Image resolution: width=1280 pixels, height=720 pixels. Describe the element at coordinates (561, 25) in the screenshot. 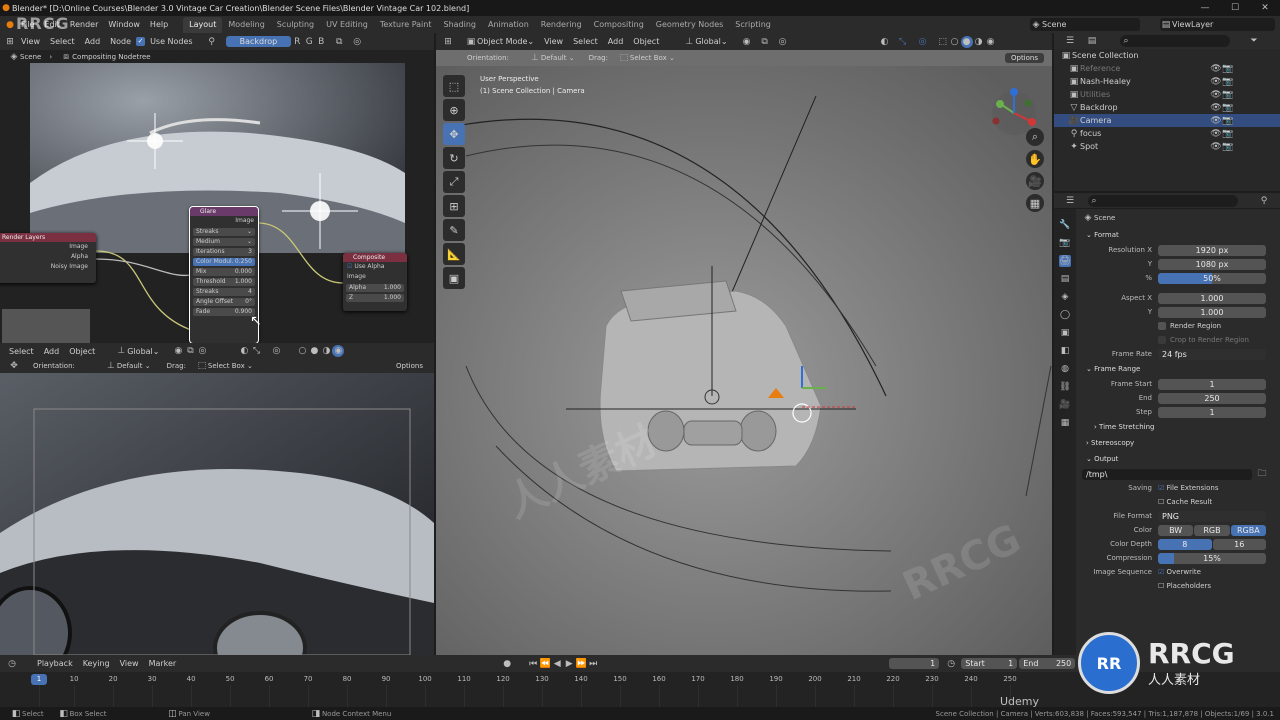

I see `tab-rendering: Rendering` at that location.